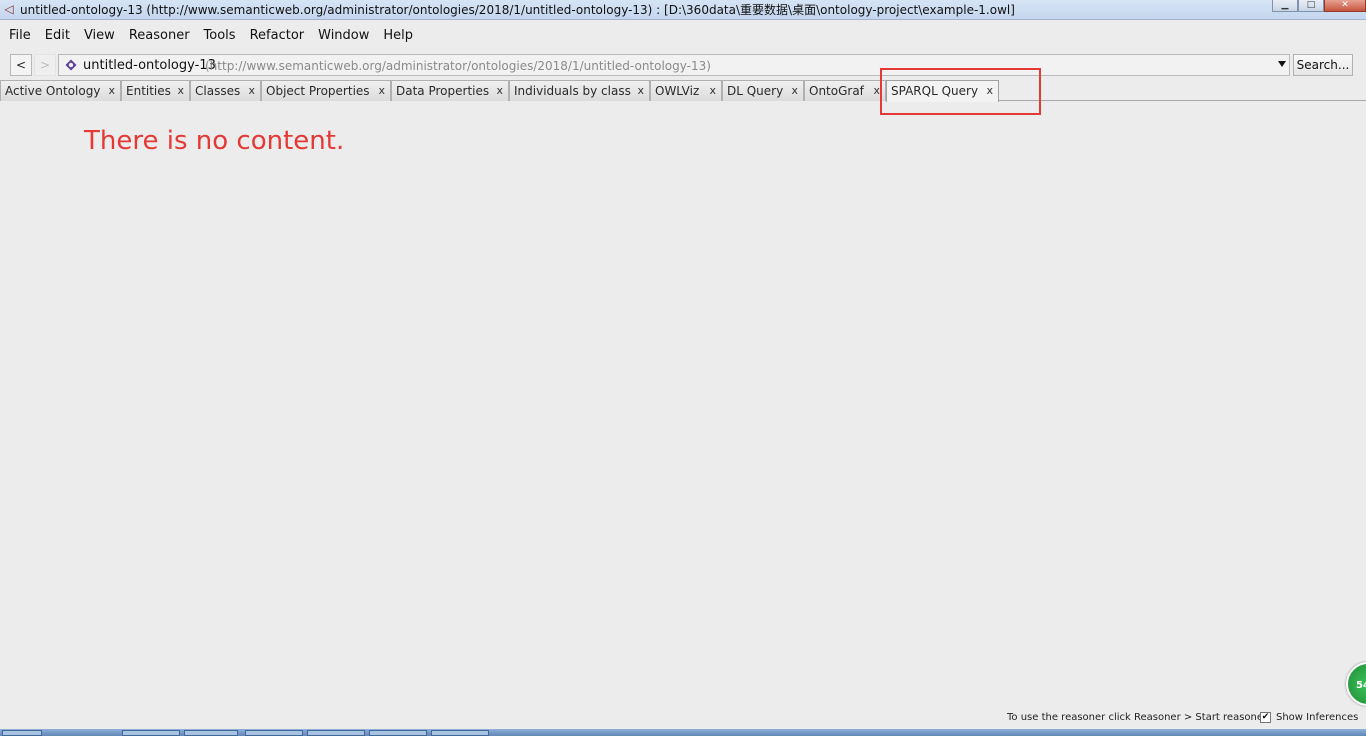  Describe the element at coordinates (683, 732) in the screenshot. I see `os-taskbar` at that location.